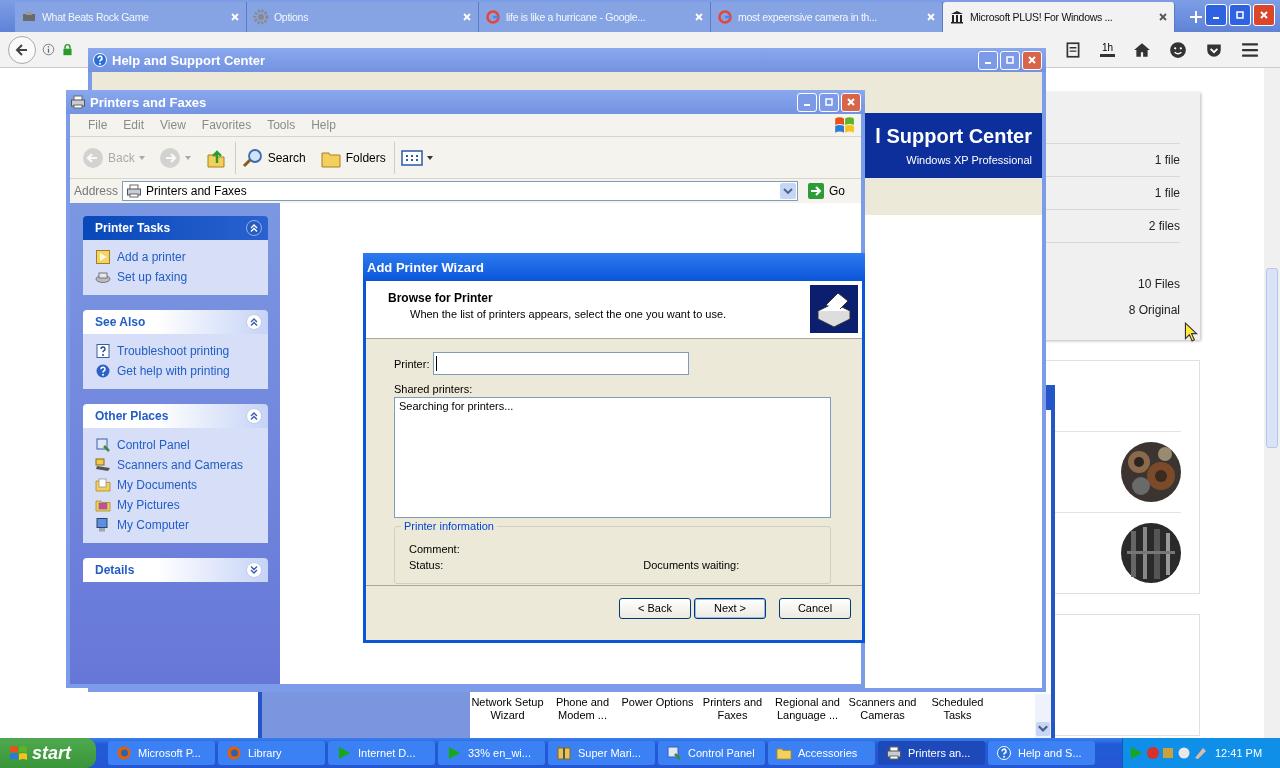 This screenshot has width=1280, height=768. Describe the element at coordinates (273, 157) in the screenshot. I see `search-button: Search` at that location.